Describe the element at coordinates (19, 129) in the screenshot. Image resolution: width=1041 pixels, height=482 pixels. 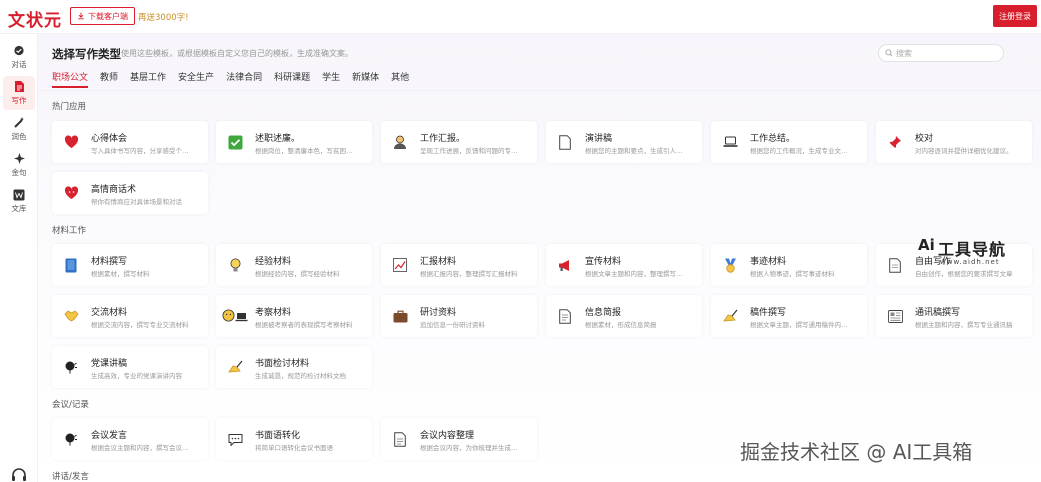
I see `sidebar-item-polish: 润色` at that location.